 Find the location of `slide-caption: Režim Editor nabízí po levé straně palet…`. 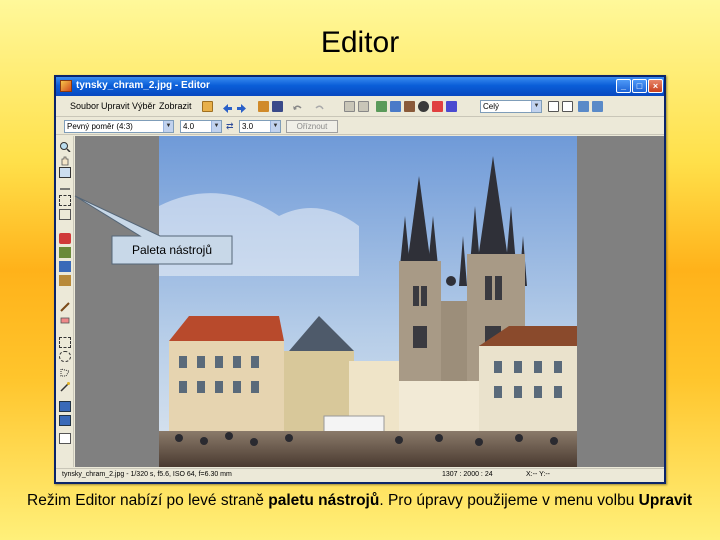

slide-caption: Režim Editor nabízí po levé straně palet… is located at coordinates (367, 501).